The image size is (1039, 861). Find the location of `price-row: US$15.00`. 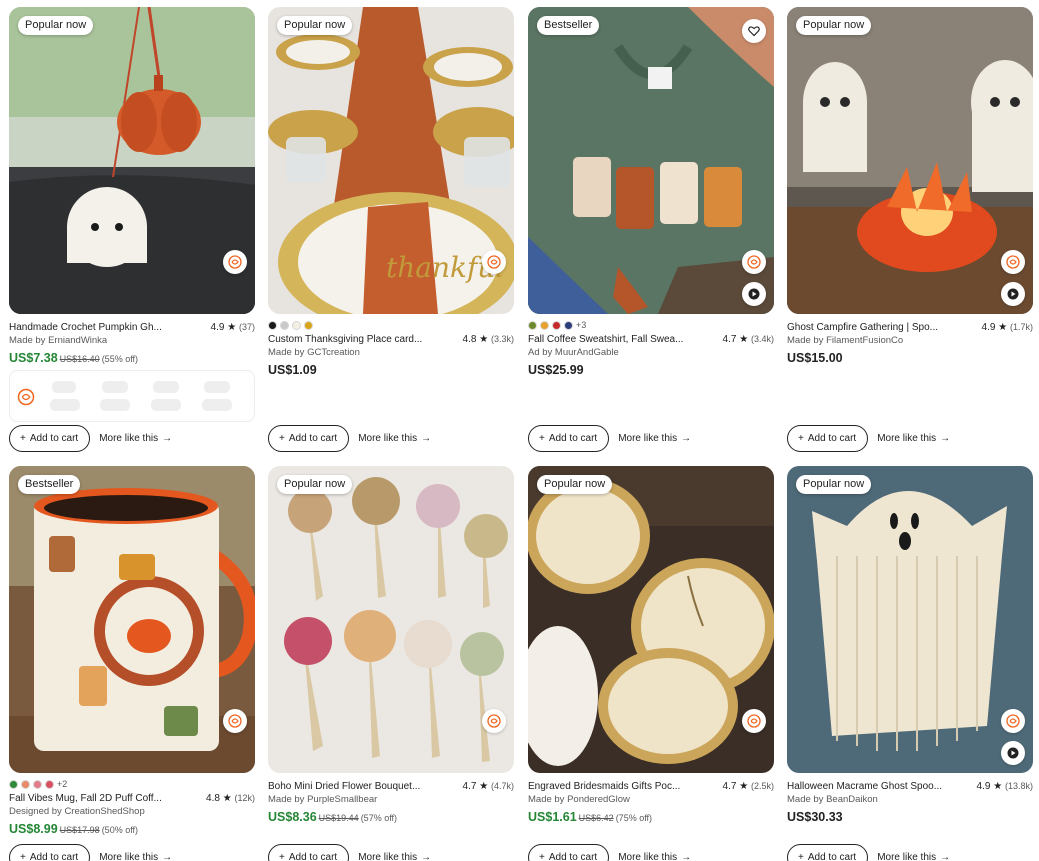

price-row: US$15.00 is located at coordinates (910, 358).